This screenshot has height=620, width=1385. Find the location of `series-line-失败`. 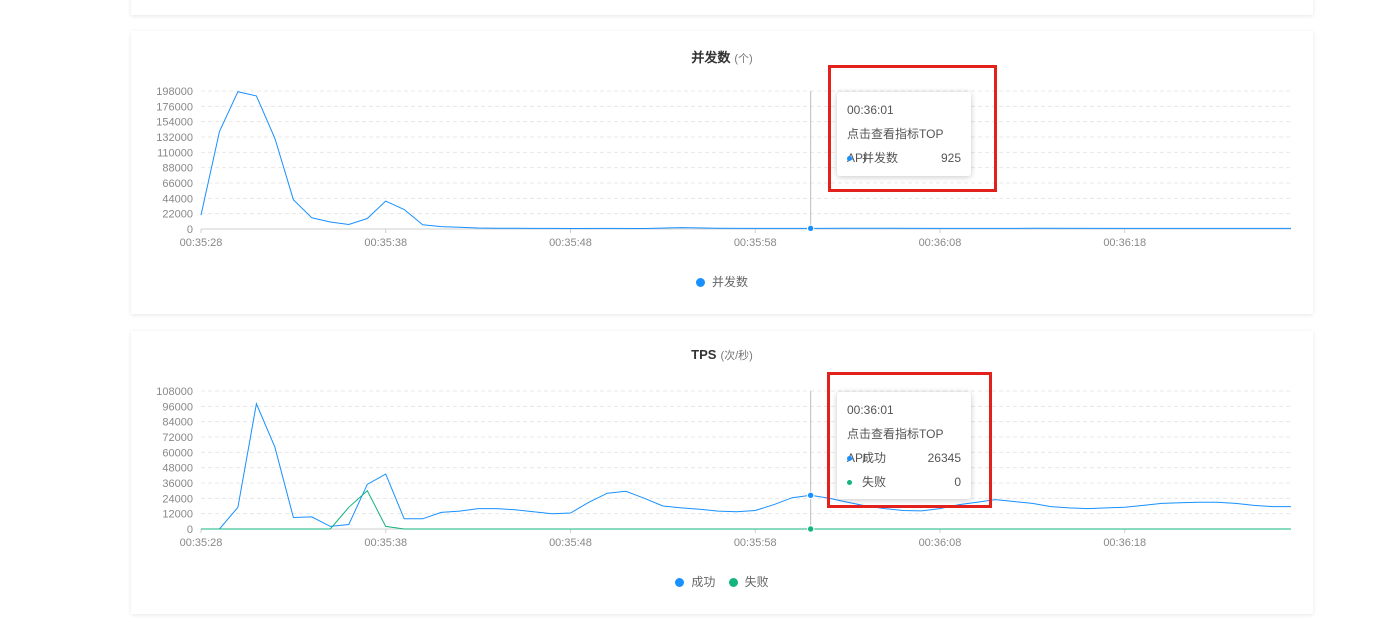

series-line-失败 is located at coordinates (746, 509).